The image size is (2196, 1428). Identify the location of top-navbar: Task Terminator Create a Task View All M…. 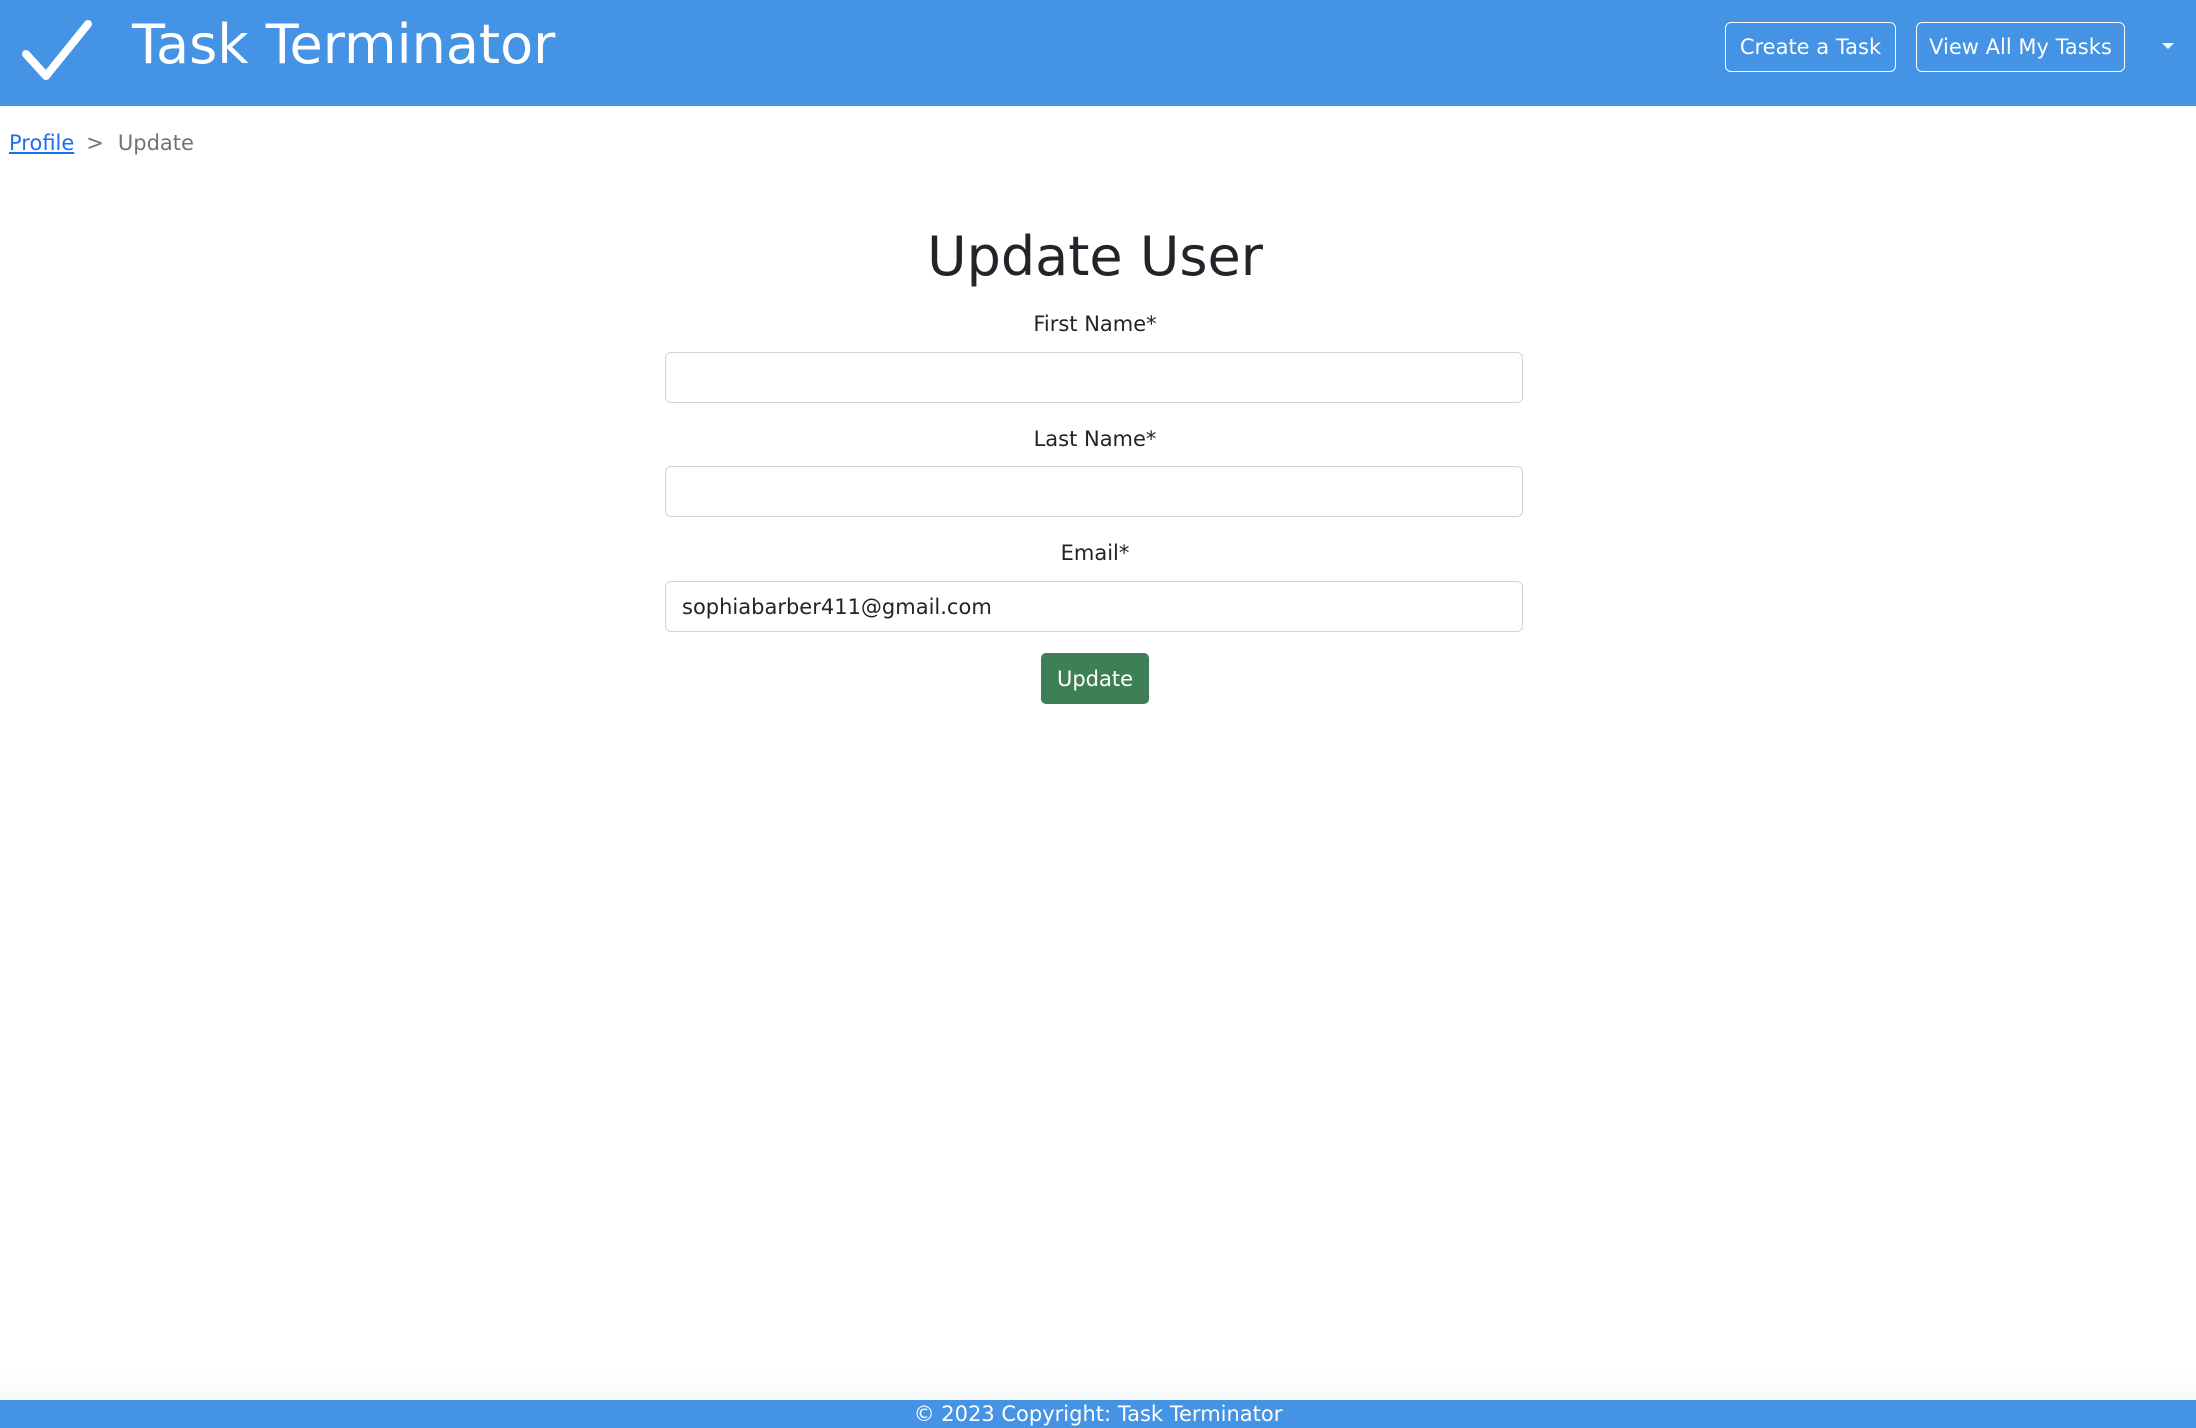
(1098, 53).